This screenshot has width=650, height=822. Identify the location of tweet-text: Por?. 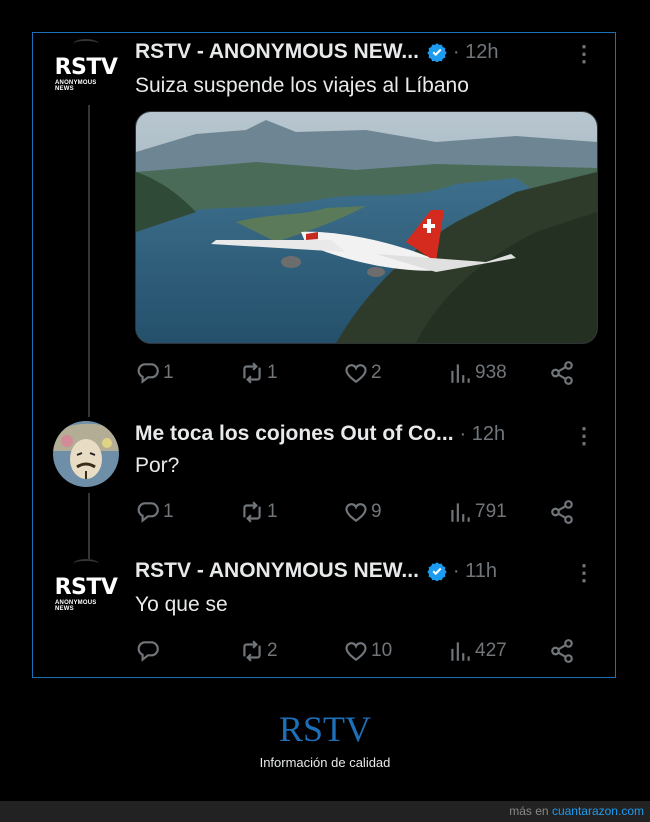
(157, 465).